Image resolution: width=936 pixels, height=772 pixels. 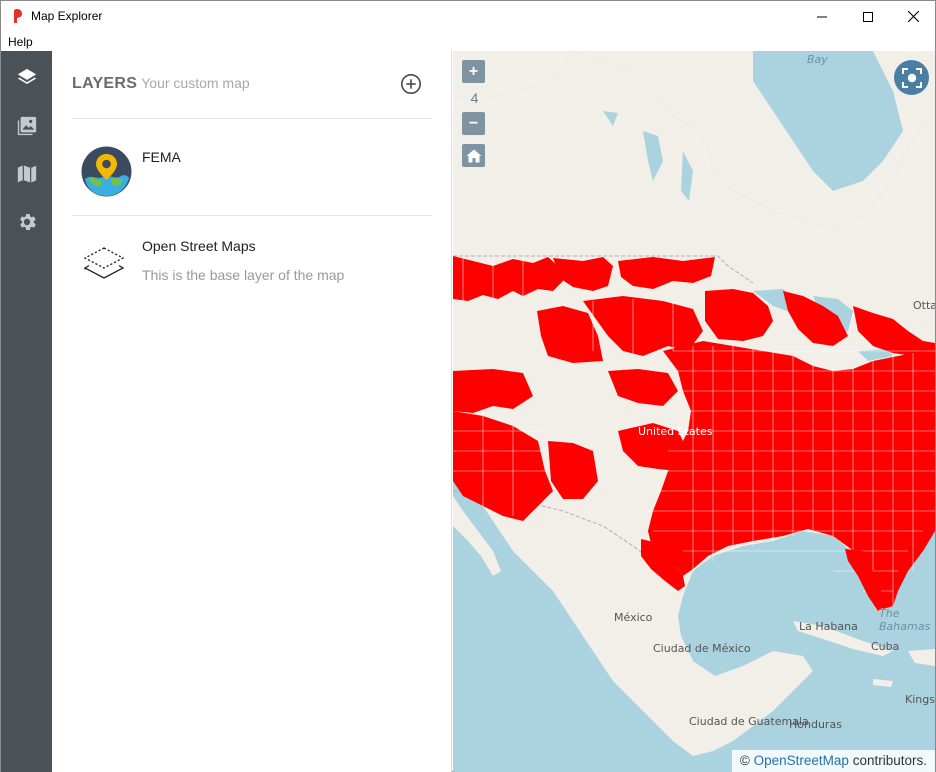 I want to click on layers-header: LAYERS Your custom map, so click(x=252, y=86).